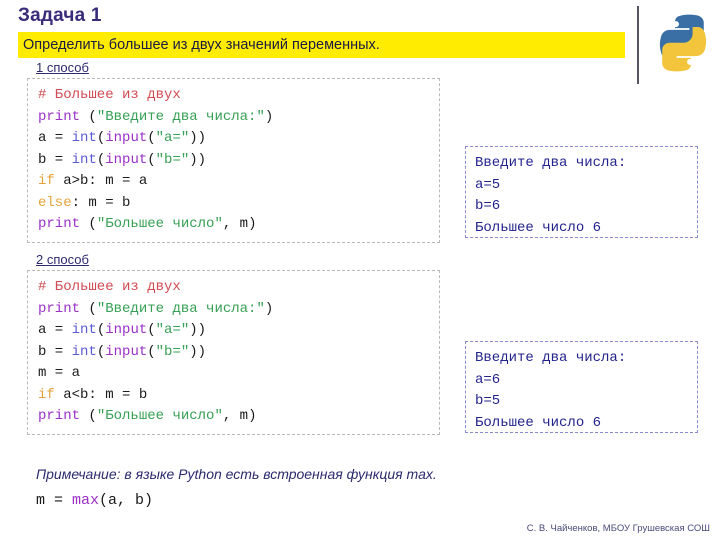  I want to click on python-logo-icon, so click(683, 43).